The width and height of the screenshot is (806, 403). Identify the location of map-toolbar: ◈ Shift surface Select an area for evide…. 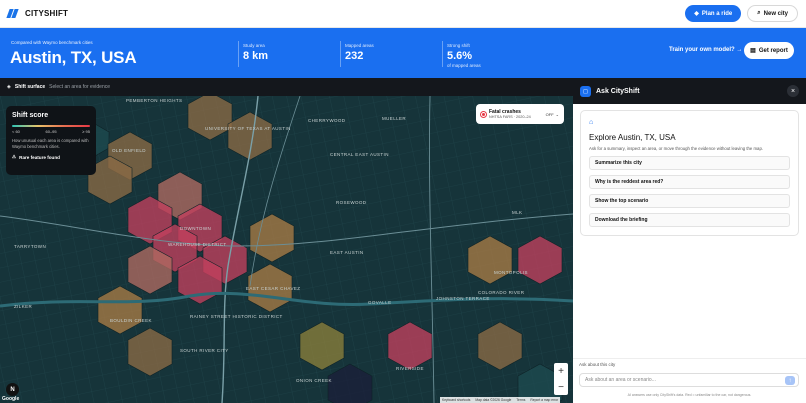
(286, 87).